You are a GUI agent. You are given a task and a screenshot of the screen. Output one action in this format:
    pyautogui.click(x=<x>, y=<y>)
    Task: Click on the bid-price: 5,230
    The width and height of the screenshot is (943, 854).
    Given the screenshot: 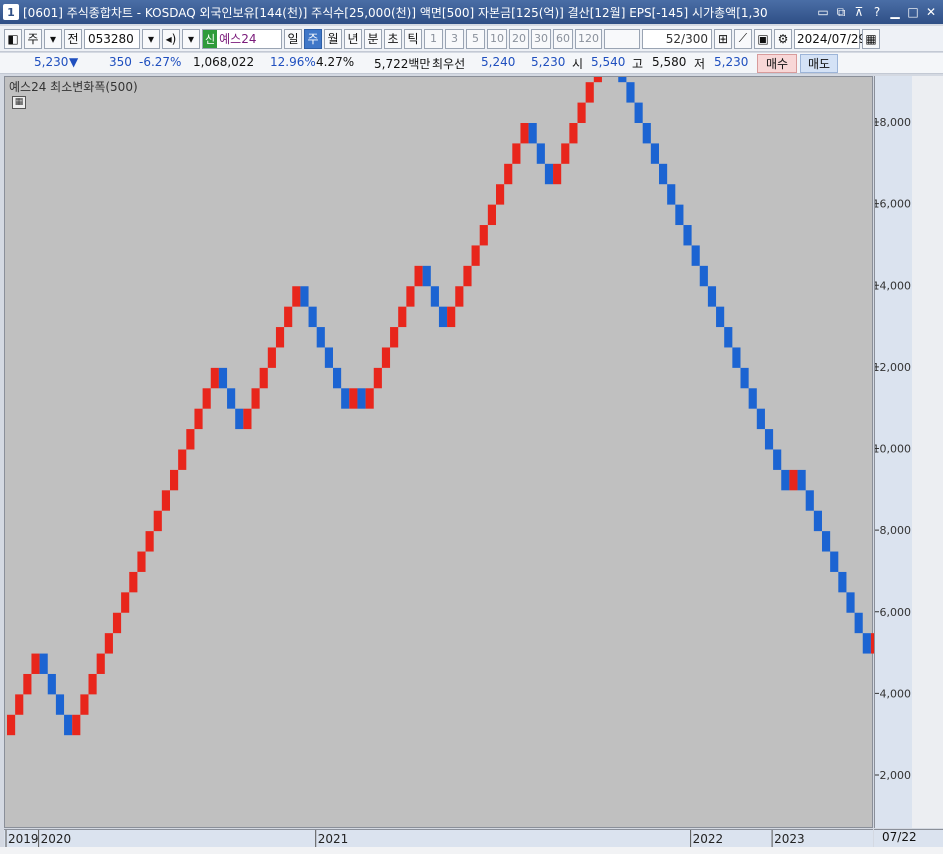 What is the action you would take?
    pyautogui.click(x=548, y=62)
    